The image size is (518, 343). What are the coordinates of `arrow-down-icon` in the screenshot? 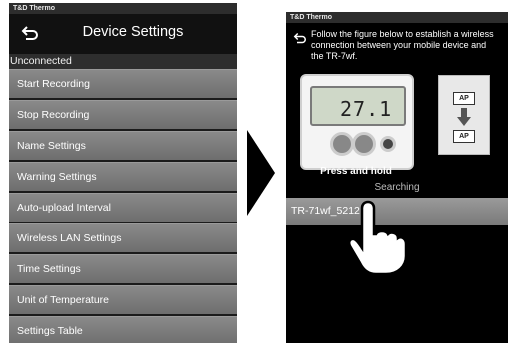 It's located at (464, 117).